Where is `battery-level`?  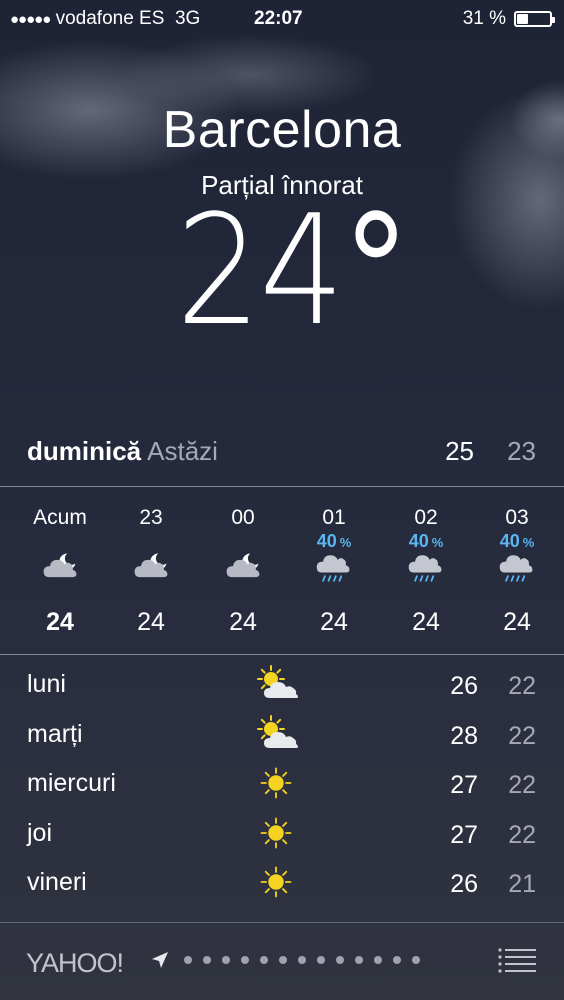
battery-level is located at coordinates (522, 19).